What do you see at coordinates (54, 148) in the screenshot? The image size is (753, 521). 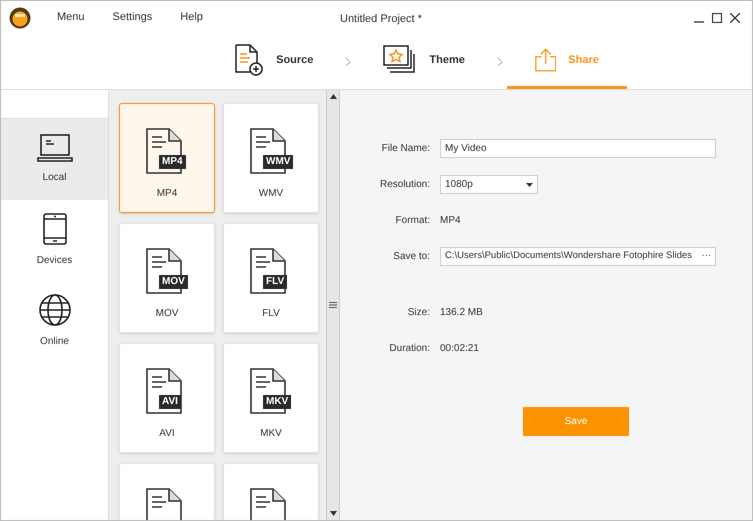 I see `laptop-icon` at bounding box center [54, 148].